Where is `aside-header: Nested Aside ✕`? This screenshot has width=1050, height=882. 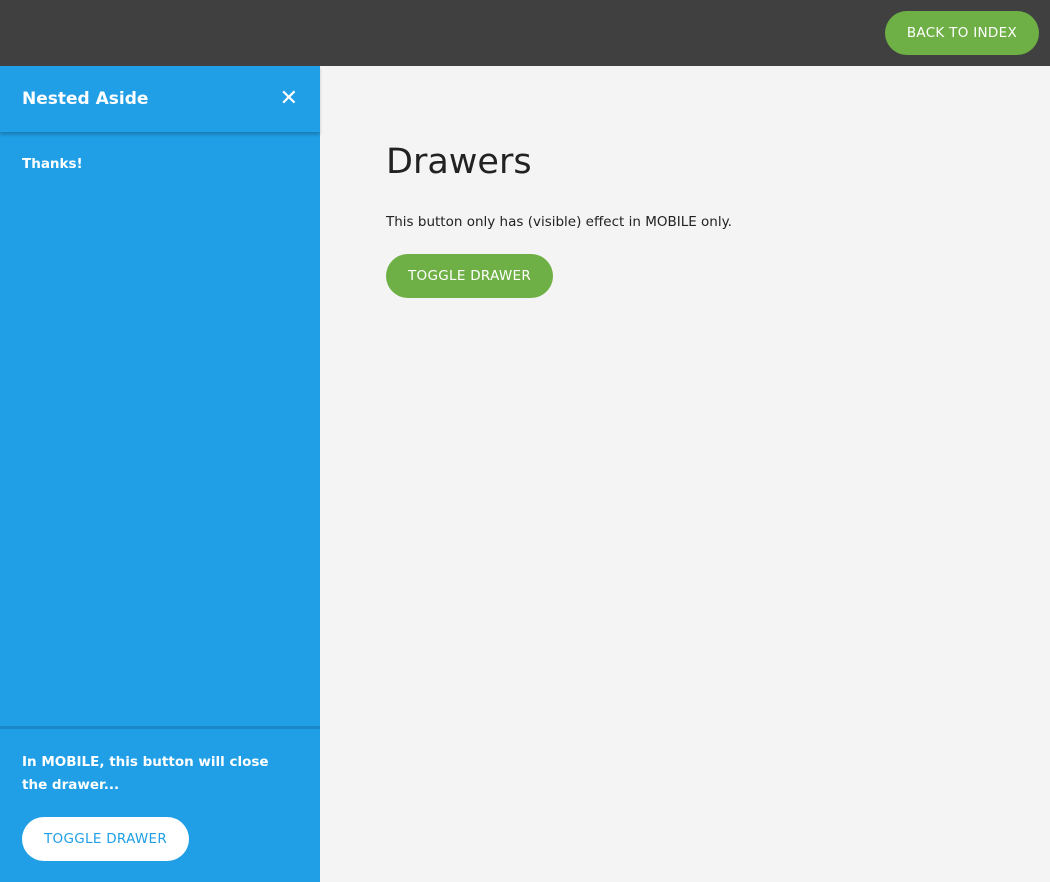 aside-header: Nested Aside ✕ is located at coordinates (160, 99).